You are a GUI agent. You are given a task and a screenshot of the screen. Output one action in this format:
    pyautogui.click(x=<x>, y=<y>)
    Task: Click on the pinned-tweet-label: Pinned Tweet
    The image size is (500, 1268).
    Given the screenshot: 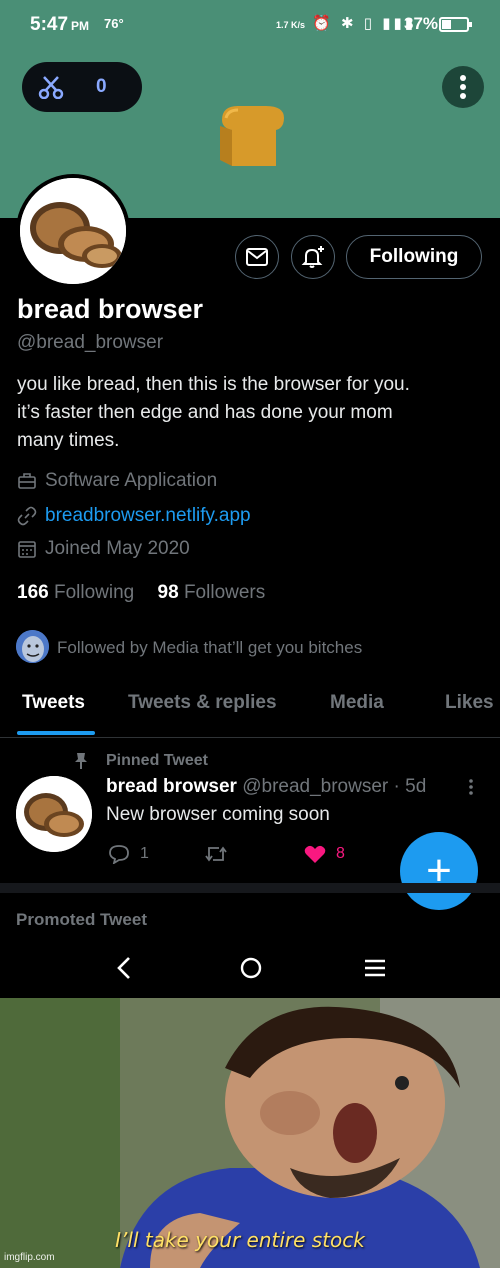 What is the action you would take?
    pyautogui.click(x=157, y=760)
    